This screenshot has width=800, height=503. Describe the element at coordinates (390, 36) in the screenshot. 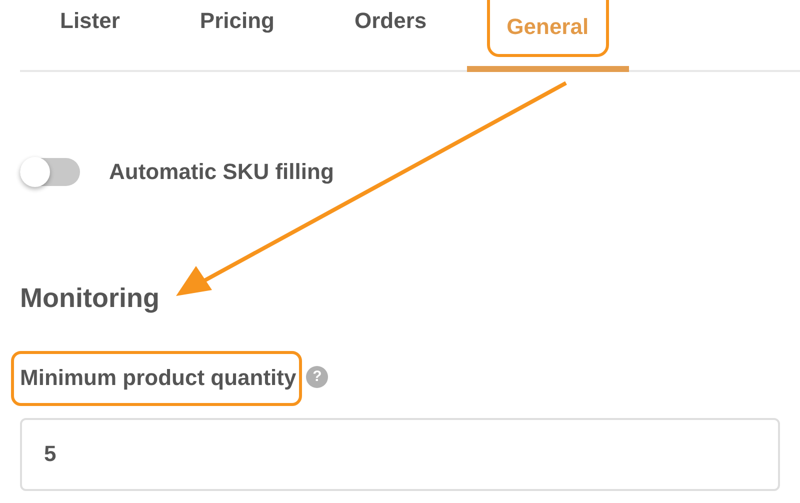

I see `tab: Orders` at that location.